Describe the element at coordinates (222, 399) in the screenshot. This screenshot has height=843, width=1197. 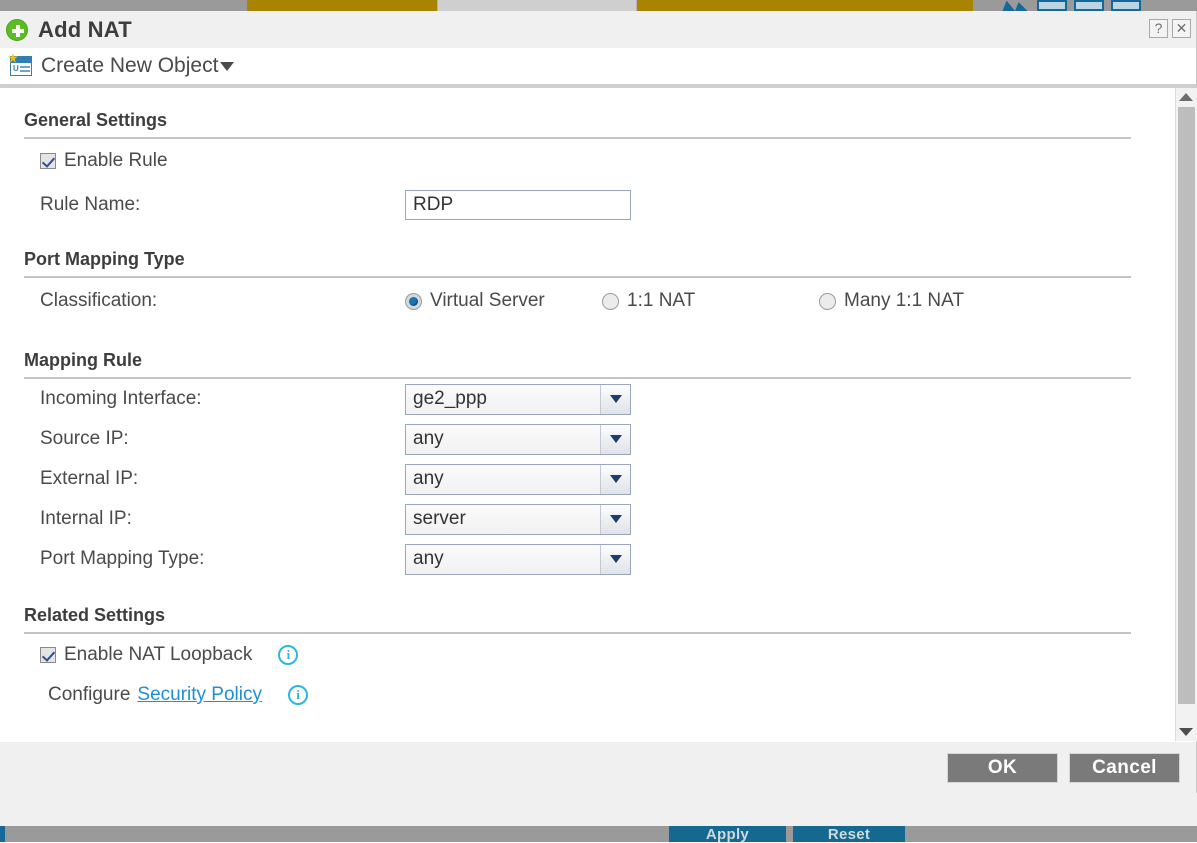
I see `incoming-interface-label: Incoming Interface:` at that location.